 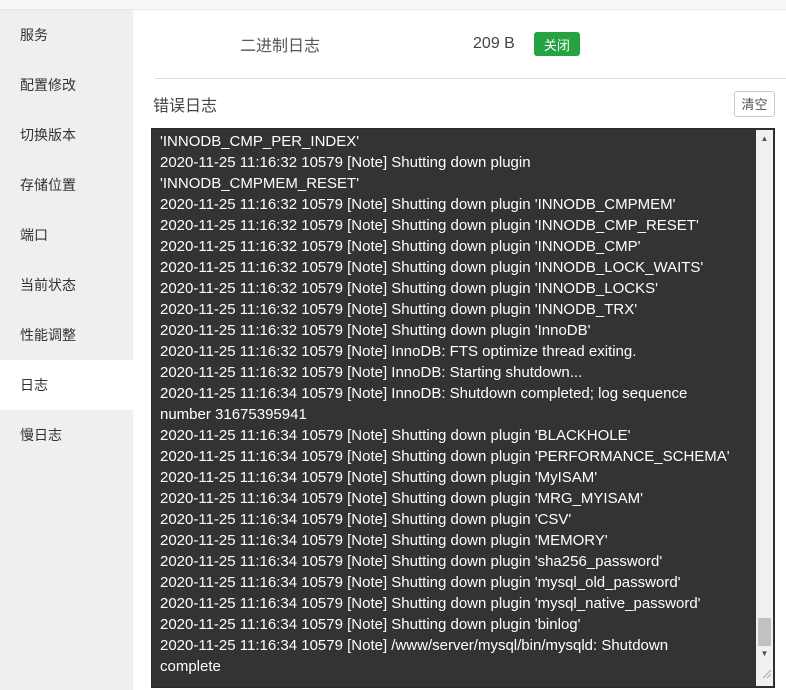 What do you see at coordinates (185, 106) in the screenshot?
I see `error-log-title: 错误日志` at bounding box center [185, 106].